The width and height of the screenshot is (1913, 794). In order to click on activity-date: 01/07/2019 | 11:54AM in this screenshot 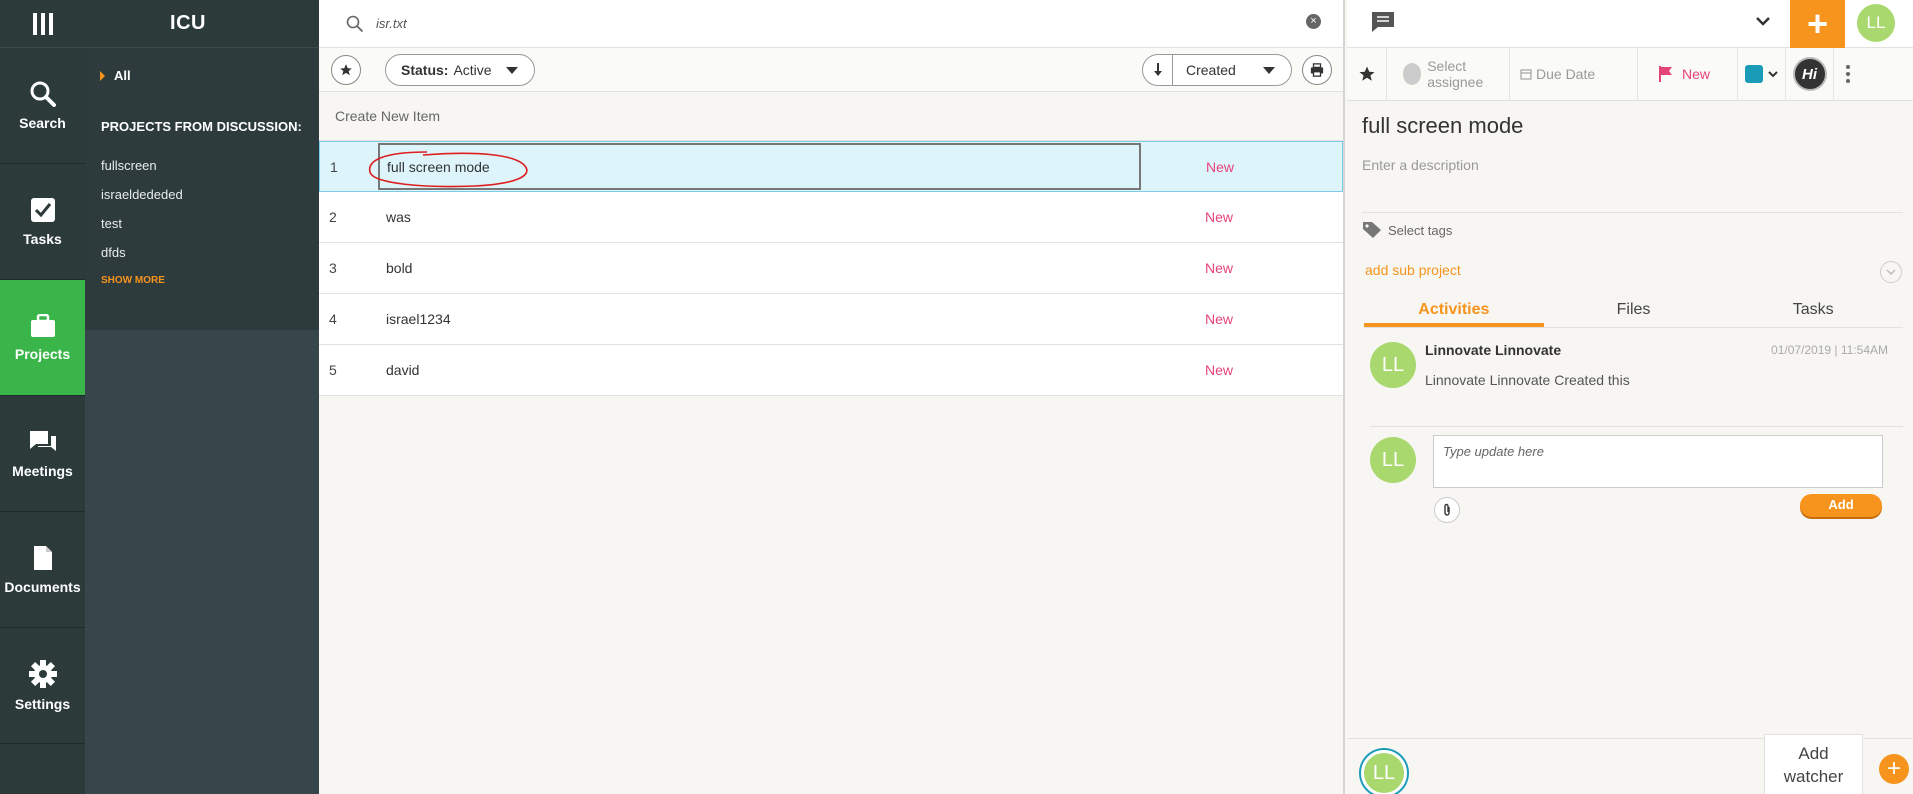, I will do `click(1829, 350)`.